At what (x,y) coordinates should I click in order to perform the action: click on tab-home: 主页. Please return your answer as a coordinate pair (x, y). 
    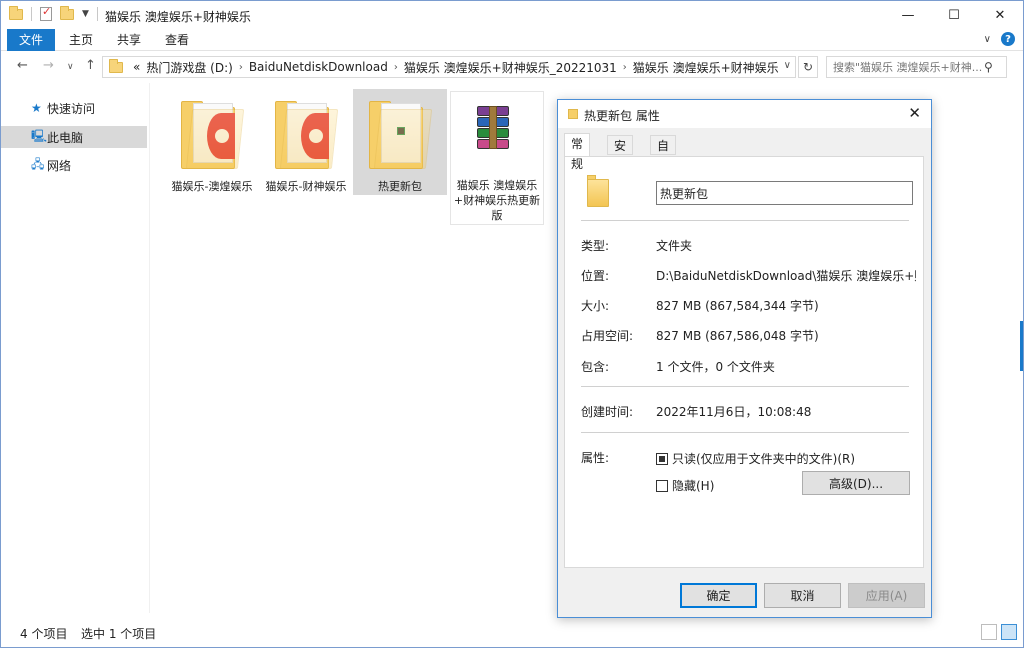
    Looking at the image, I should click on (81, 40).